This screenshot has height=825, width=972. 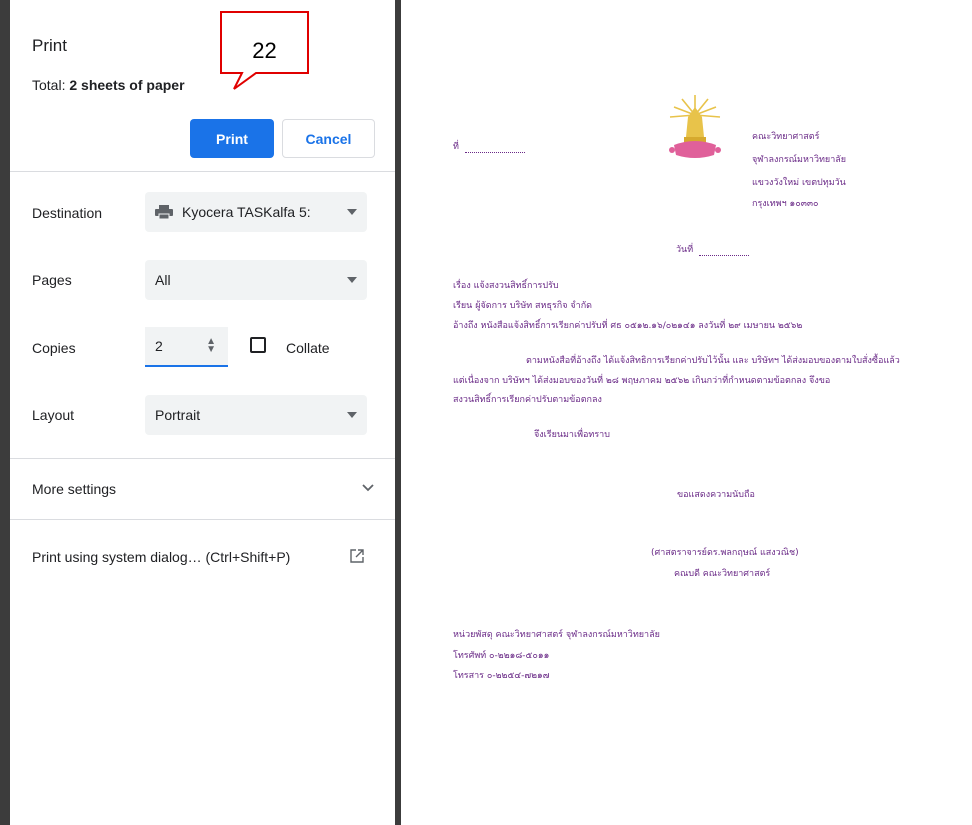 What do you see at coordinates (695, 126) in the screenshot?
I see `university-emblem-icon` at bounding box center [695, 126].